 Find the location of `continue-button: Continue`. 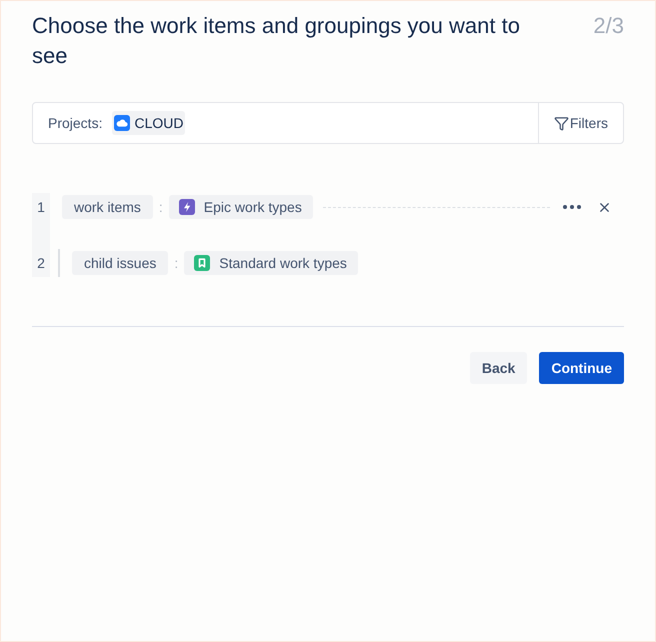

continue-button: Continue is located at coordinates (581, 368).